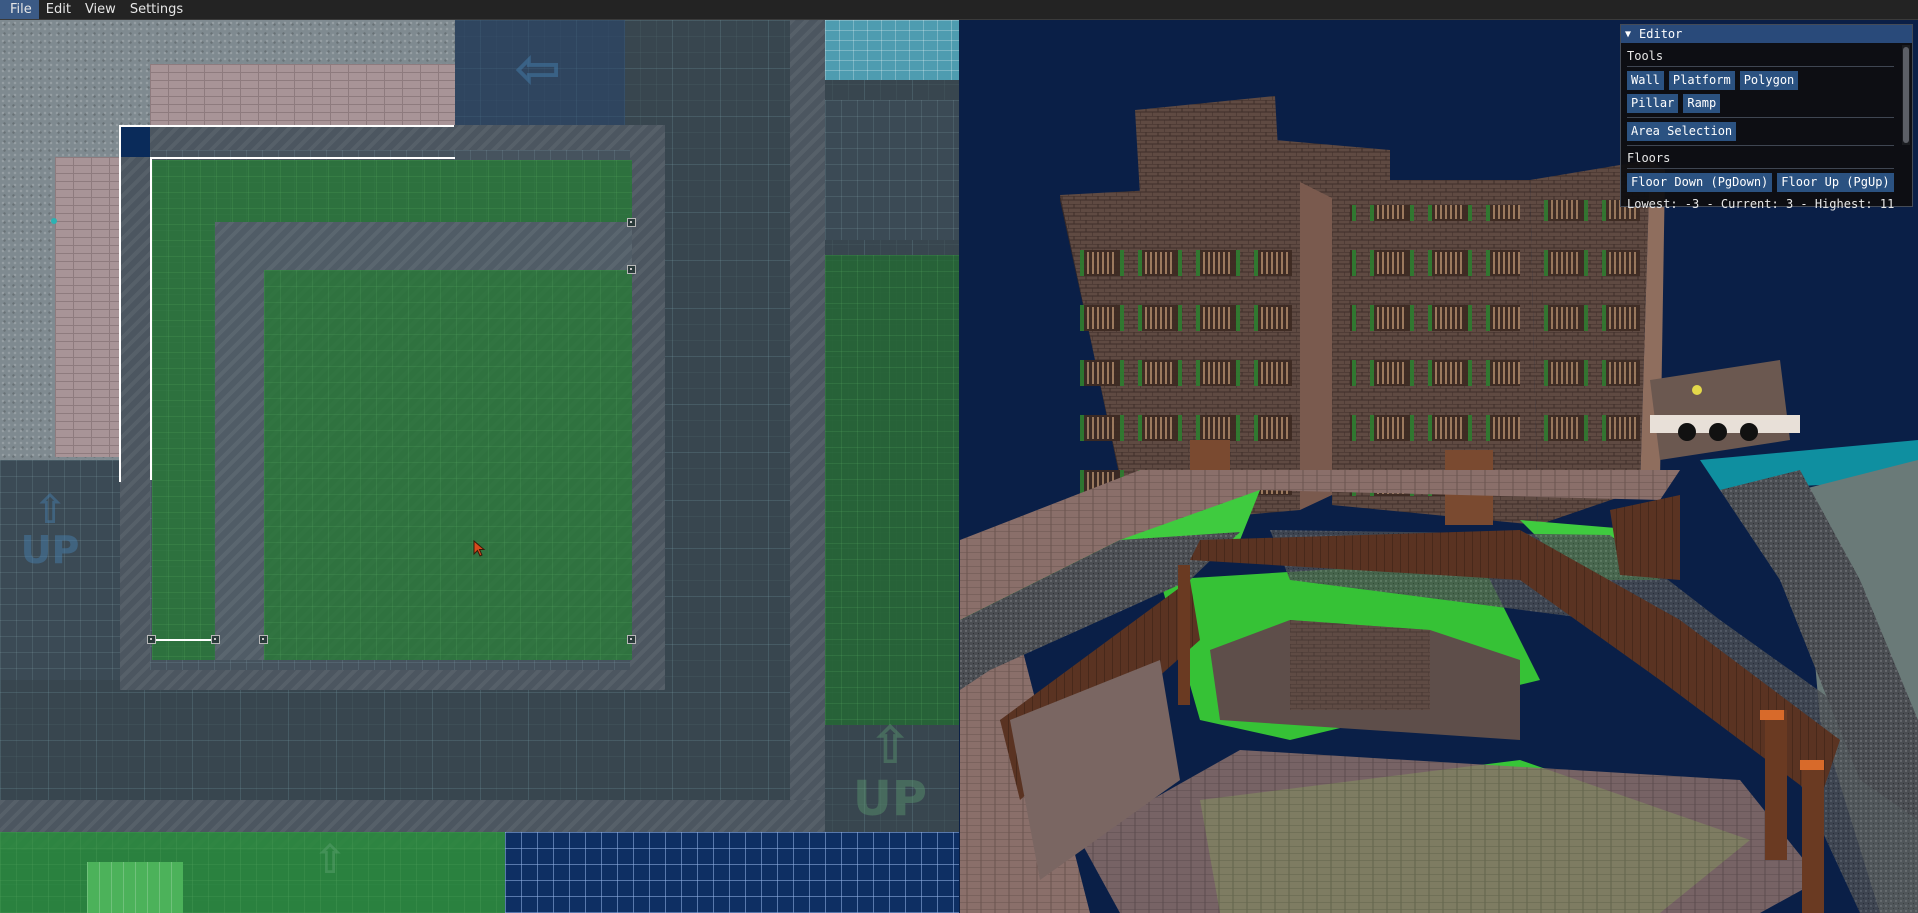 The height and width of the screenshot is (913, 1918). Describe the element at coordinates (151, 318) in the screenshot. I see `selection-outline-inner` at that location.